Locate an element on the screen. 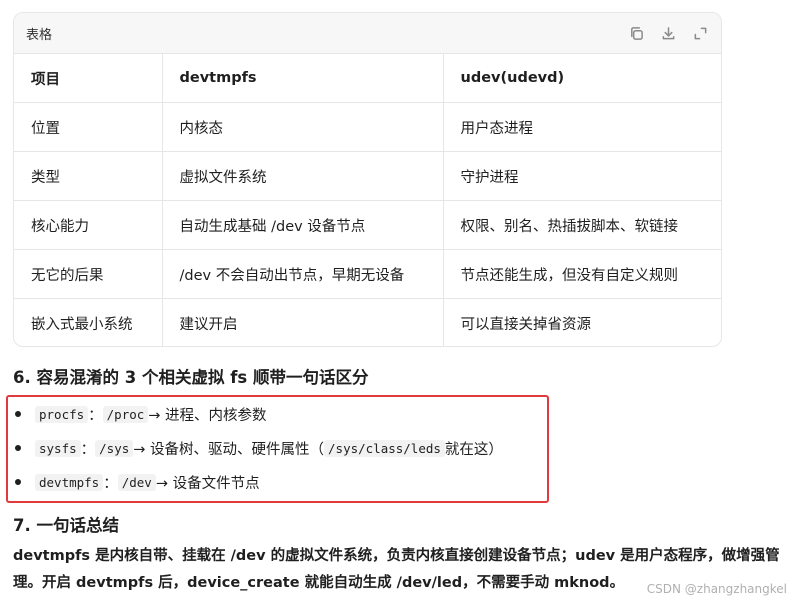  download-icon is located at coordinates (668, 32).